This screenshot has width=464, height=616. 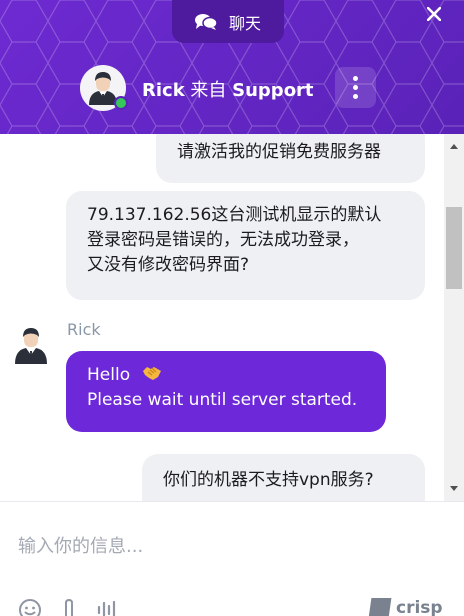 I want to click on close-button, so click(x=434, y=16).